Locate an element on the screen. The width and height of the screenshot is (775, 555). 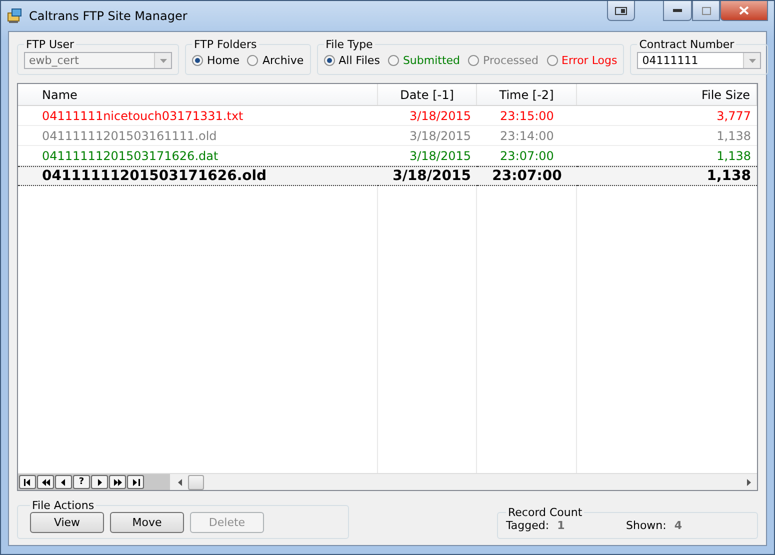
radio-option: Submitted is located at coordinates (424, 60).